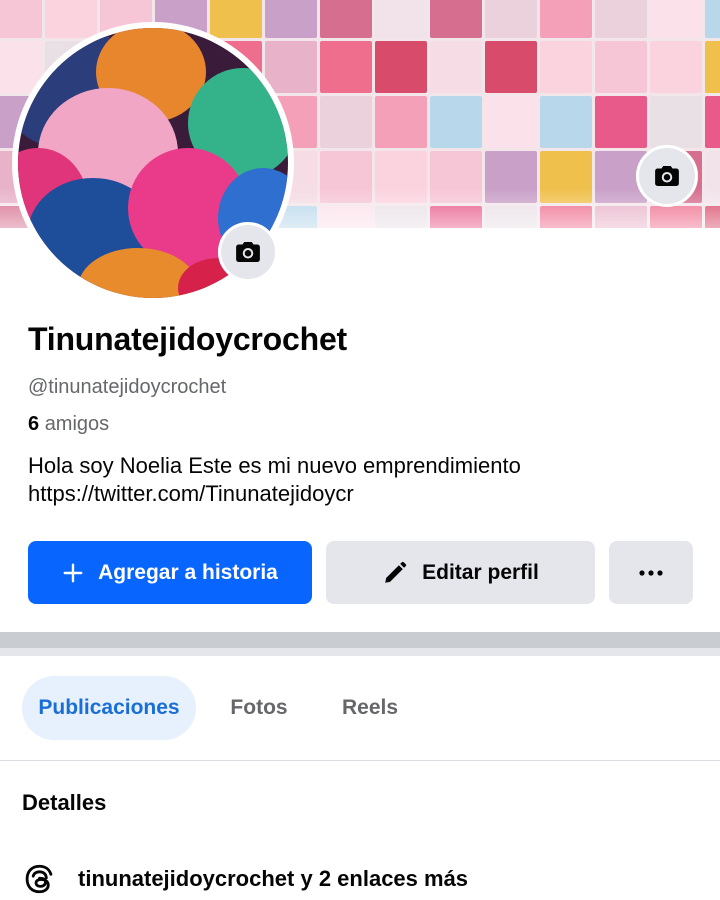 The height and width of the screenshot is (900, 720). I want to click on bio-link: https://twitter.com/Tinunatejidoycr, so click(358, 494).